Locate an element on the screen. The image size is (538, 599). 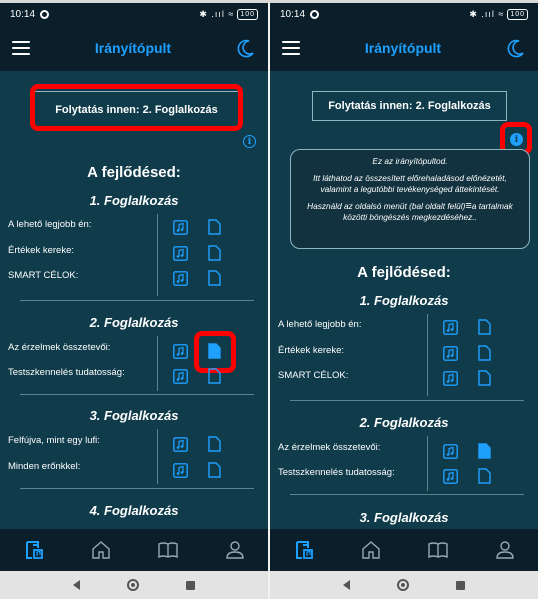
status-time-group: 10:14 is located at coordinates (300, 14).